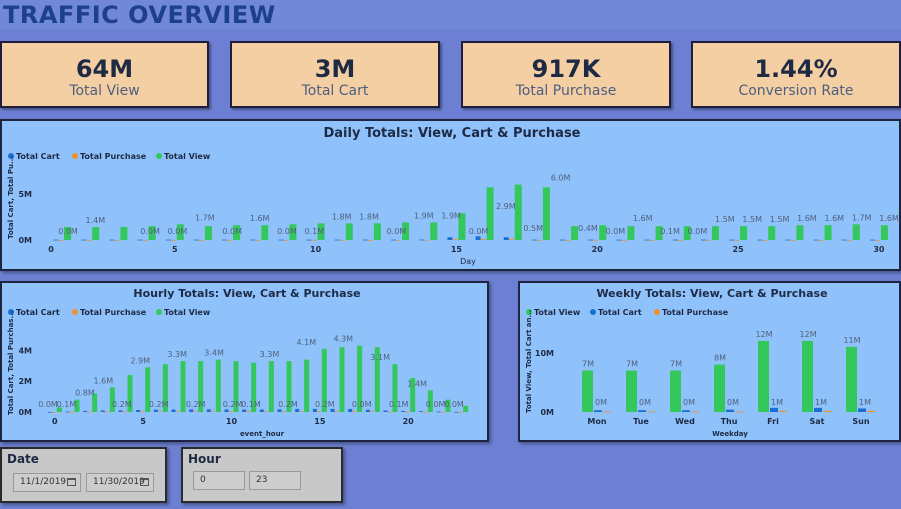 This screenshot has width=901, height=509. Describe the element at coordinates (104, 74) in the screenshot. I see `kpi-card-total-view: 64M Total View` at that location.